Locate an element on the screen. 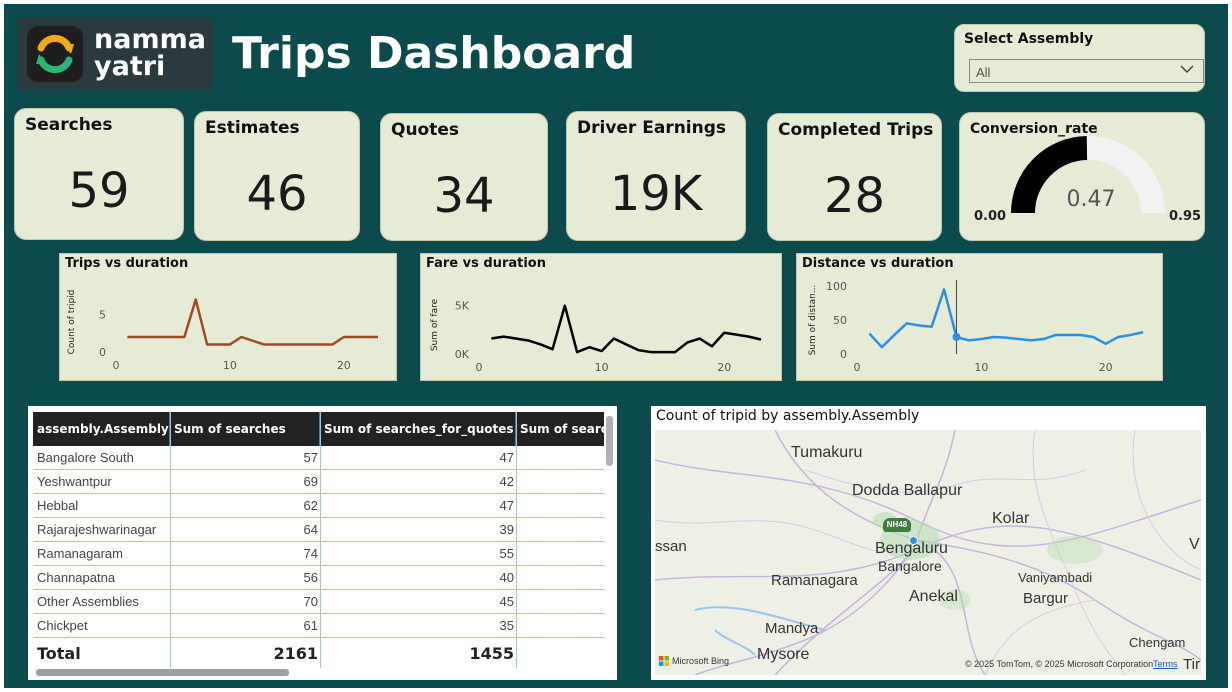  map-place-label: Anekal is located at coordinates (933, 596).